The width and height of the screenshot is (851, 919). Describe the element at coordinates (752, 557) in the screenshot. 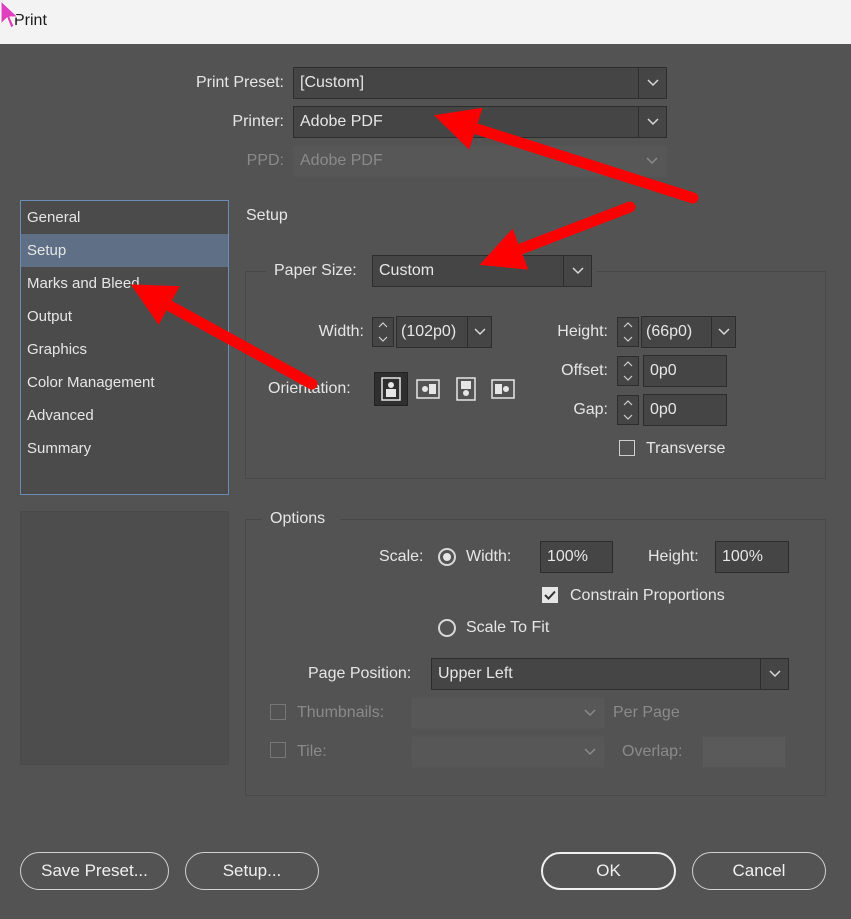

I see `scale-height-field: 100%` at that location.